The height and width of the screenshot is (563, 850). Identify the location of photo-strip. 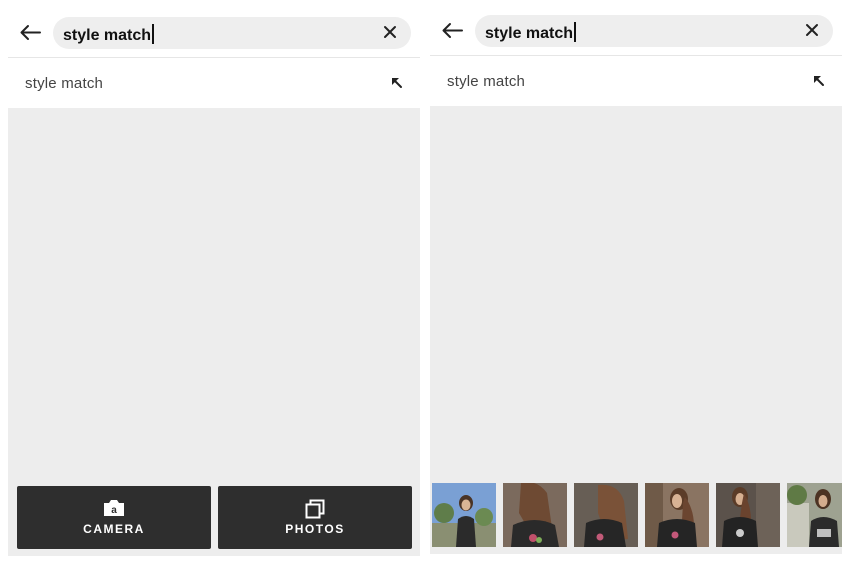
(636, 515).